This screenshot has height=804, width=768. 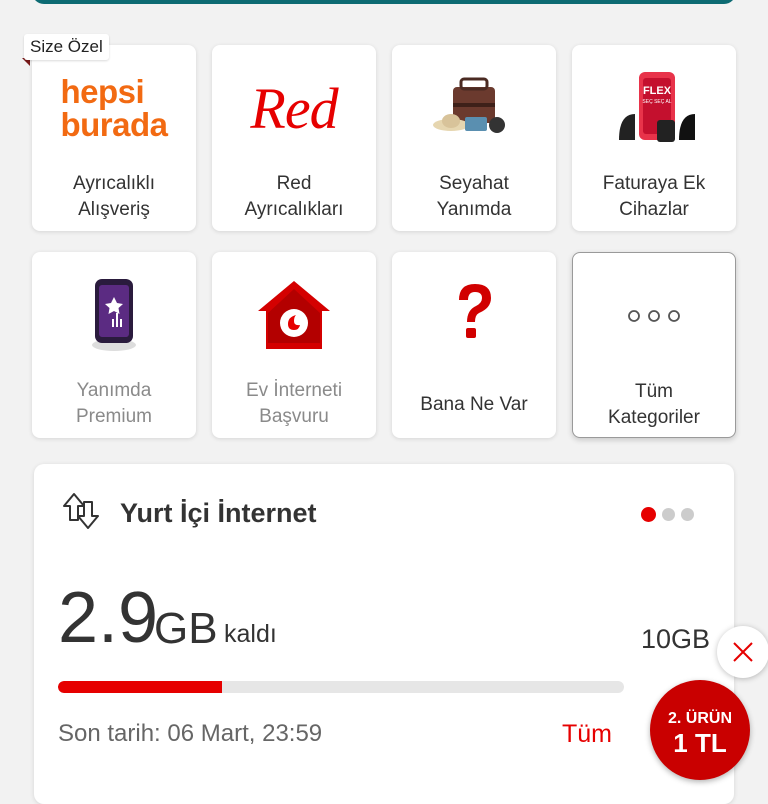 What do you see at coordinates (648, 514) in the screenshot?
I see `pager-dot-active` at bounding box center [648, 514].